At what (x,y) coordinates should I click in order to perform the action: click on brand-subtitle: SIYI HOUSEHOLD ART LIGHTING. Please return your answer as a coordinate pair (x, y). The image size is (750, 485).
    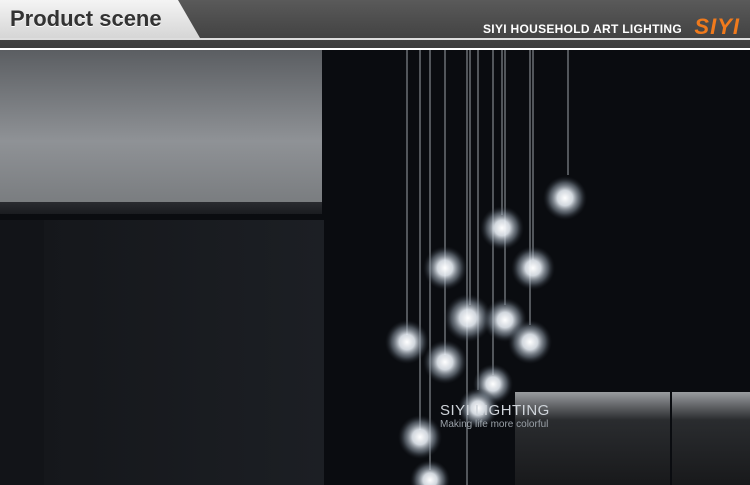
    Looking at the image, I should click on (582, 29).